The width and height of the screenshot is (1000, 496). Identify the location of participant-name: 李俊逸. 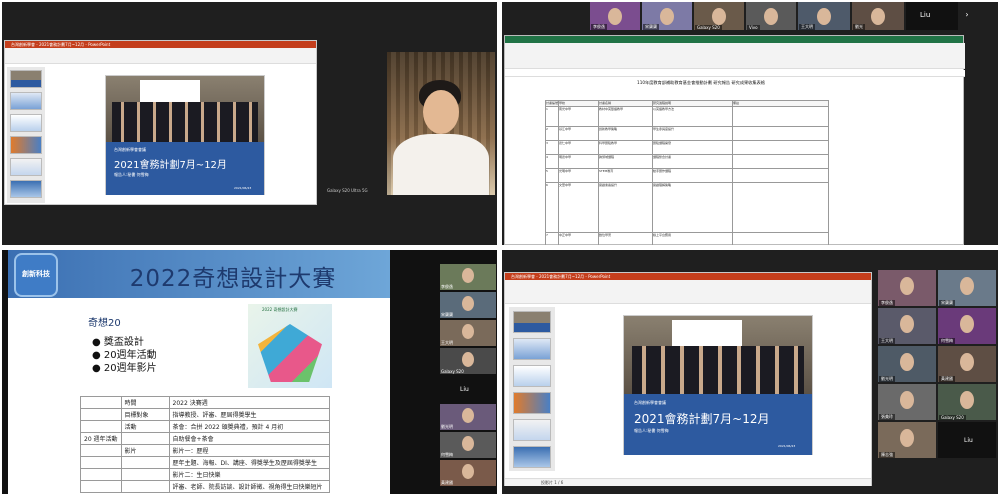
(887, 303).